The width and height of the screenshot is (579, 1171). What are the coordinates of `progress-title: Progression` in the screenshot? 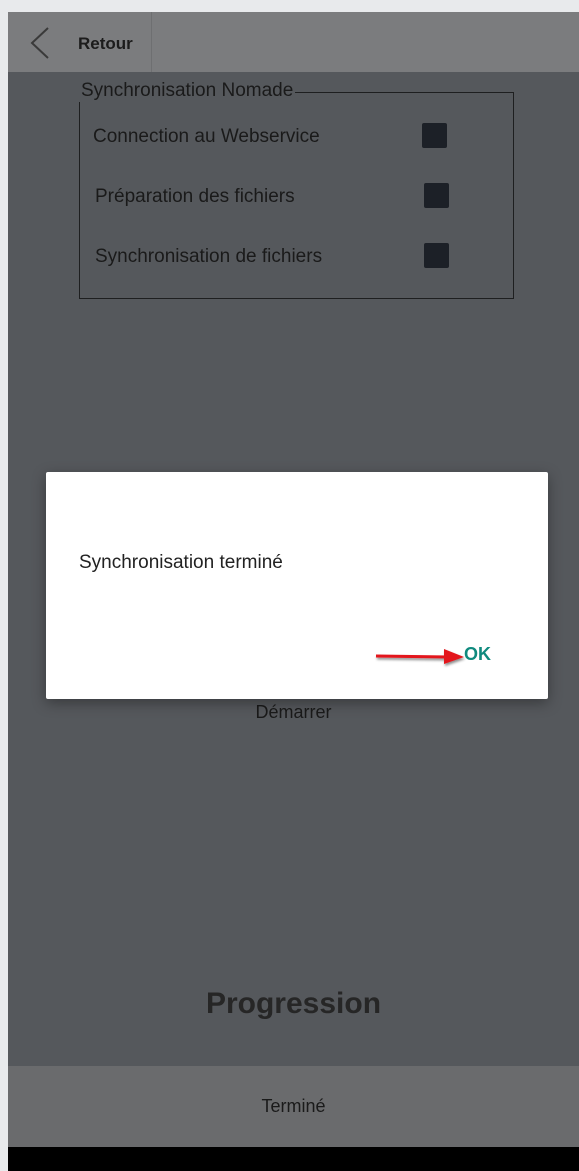 It's located at (293, 1003).